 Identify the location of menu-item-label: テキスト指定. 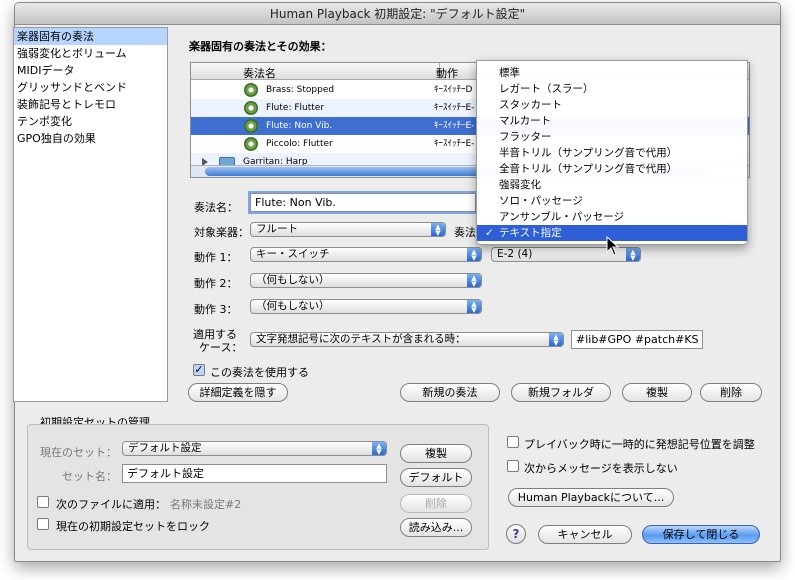
(530, 233).